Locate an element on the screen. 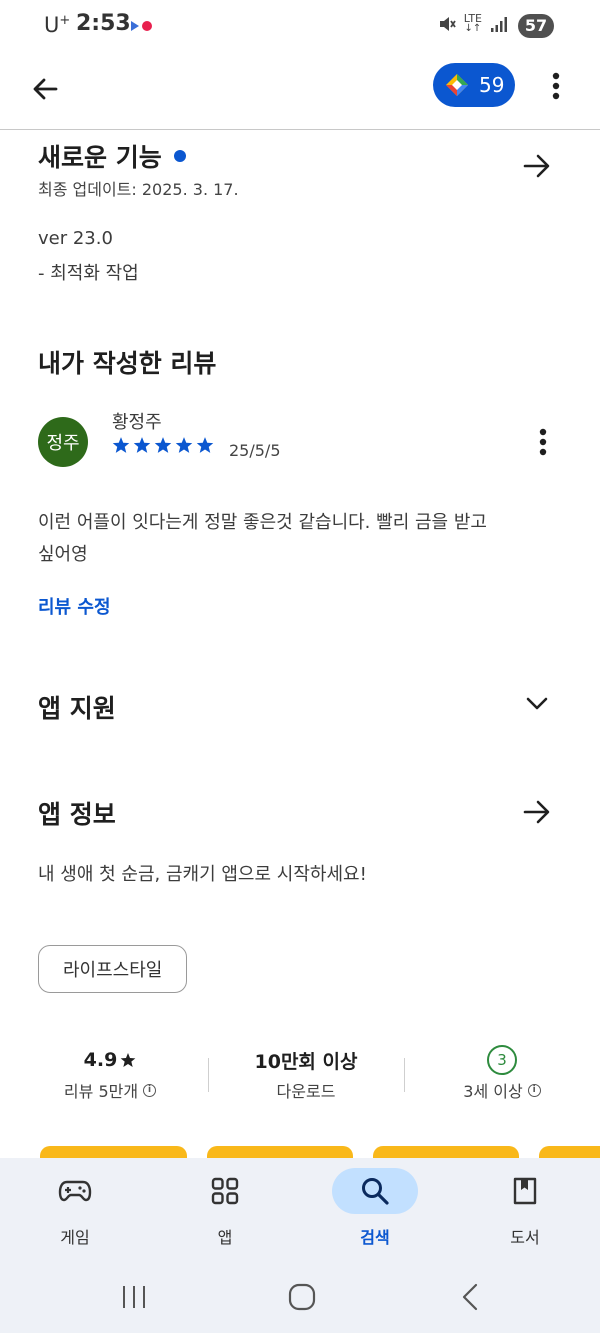  notification-icon is located at coordinates (141, 26).